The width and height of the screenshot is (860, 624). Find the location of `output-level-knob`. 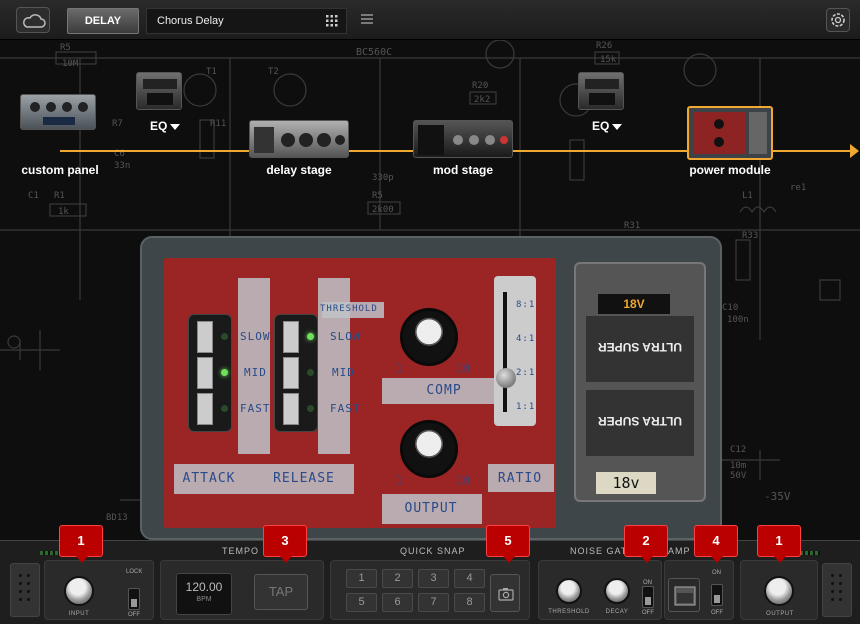

output-level-knob is located at coordinates (779, 591).